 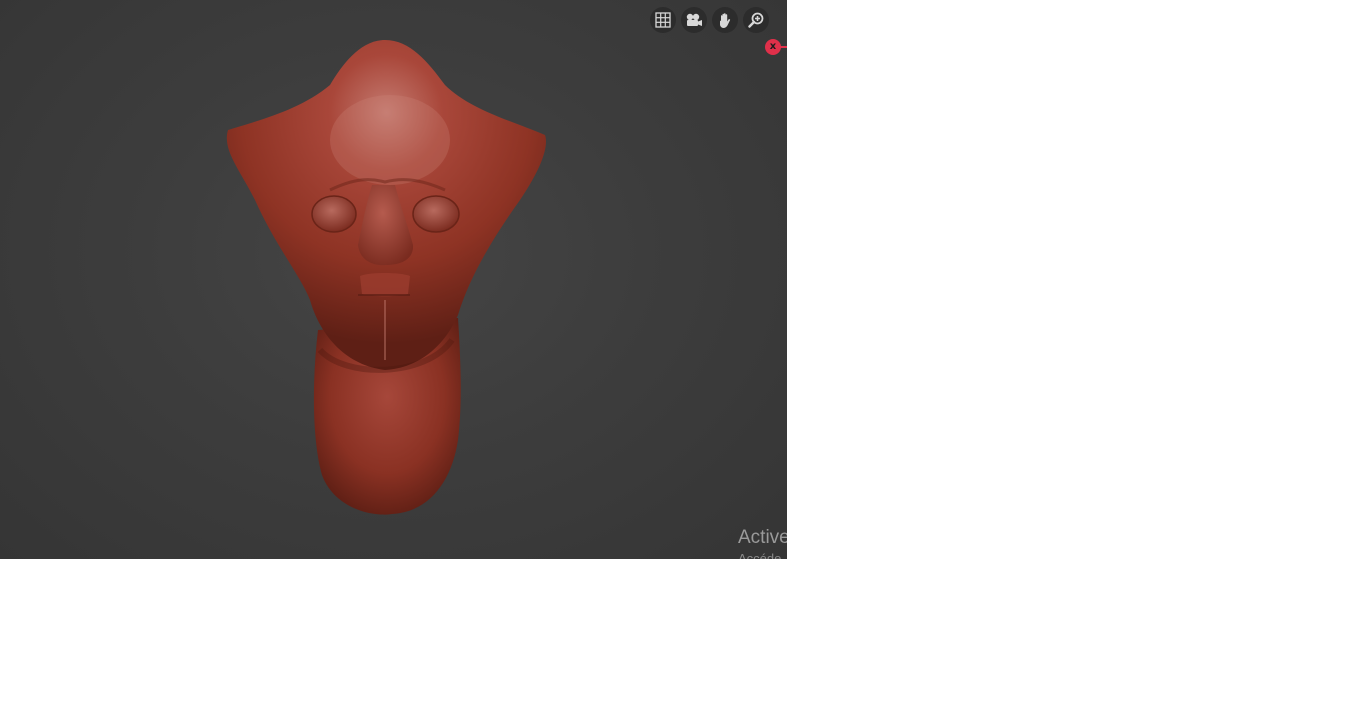 I want to click on activate-windows-subtitle: Accéde, so click(x=760, y=555).